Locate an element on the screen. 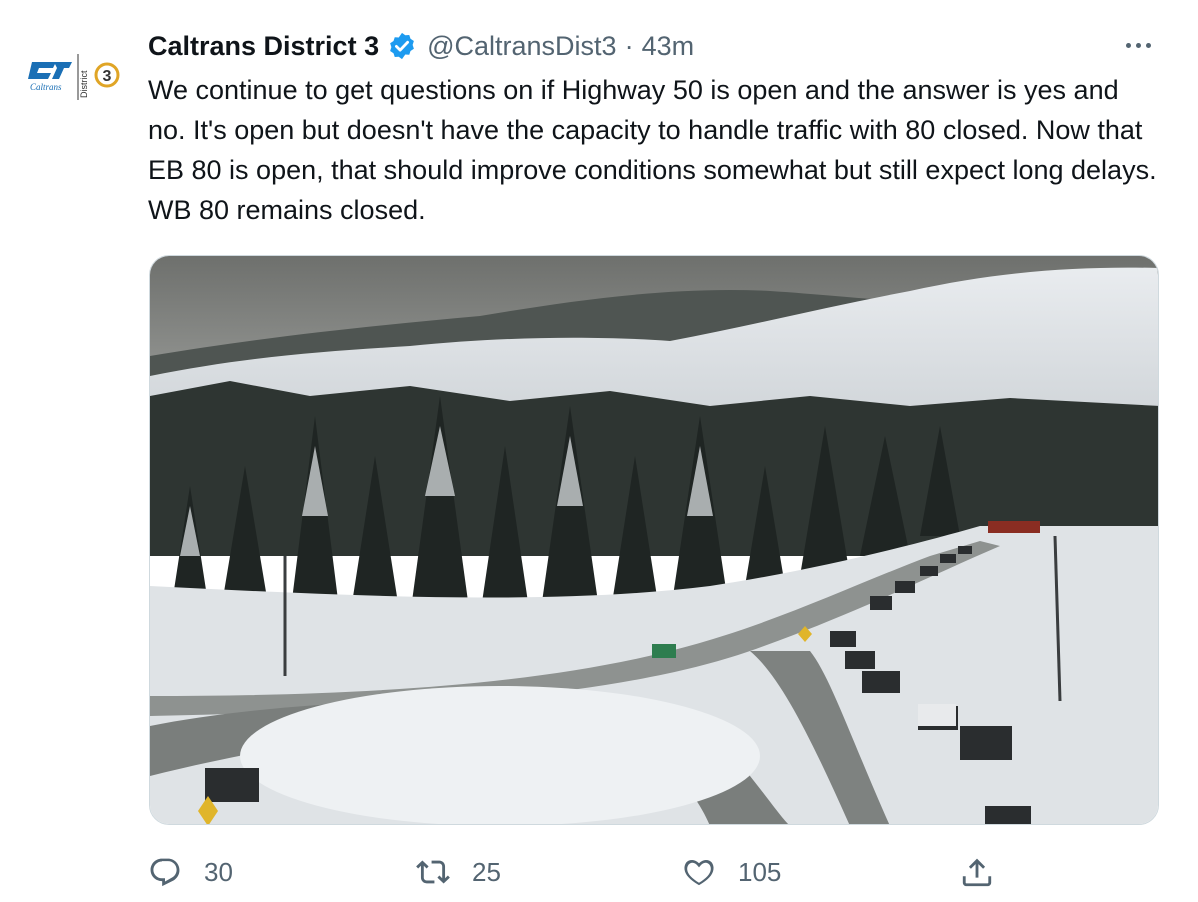 This screenshot has width=1198, height=902. logo-district-label: District is located at coordinates (84, 84).